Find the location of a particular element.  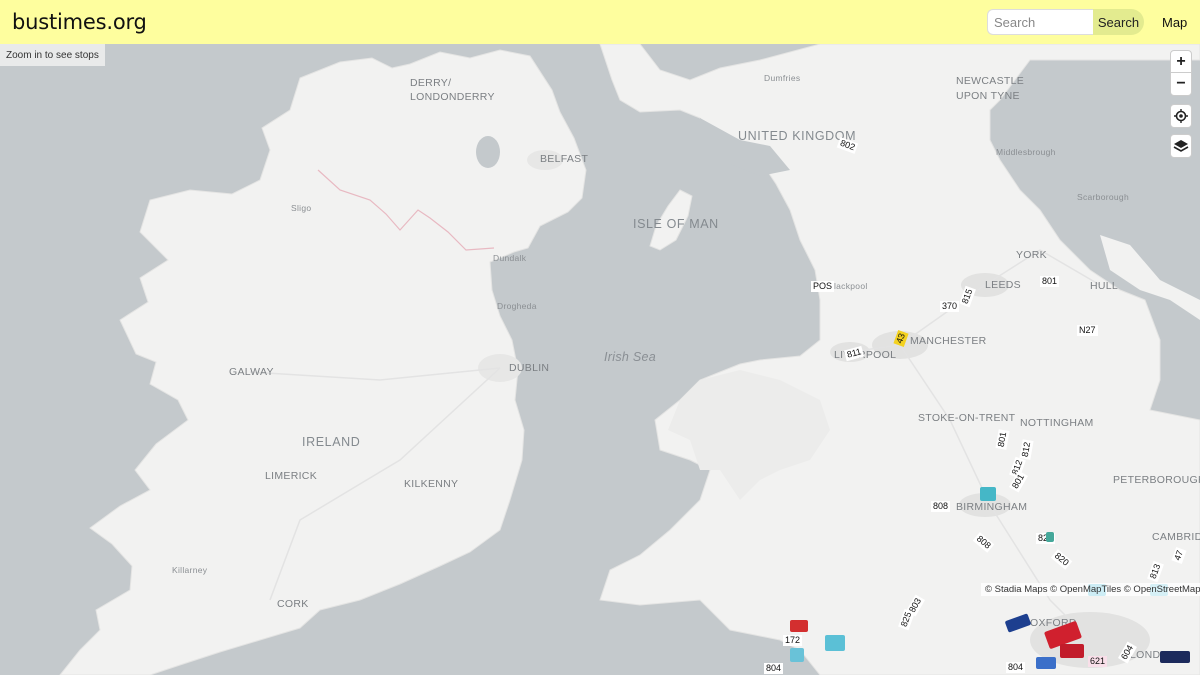

place-label: LIMERICK is located at coordinates (291, 476).